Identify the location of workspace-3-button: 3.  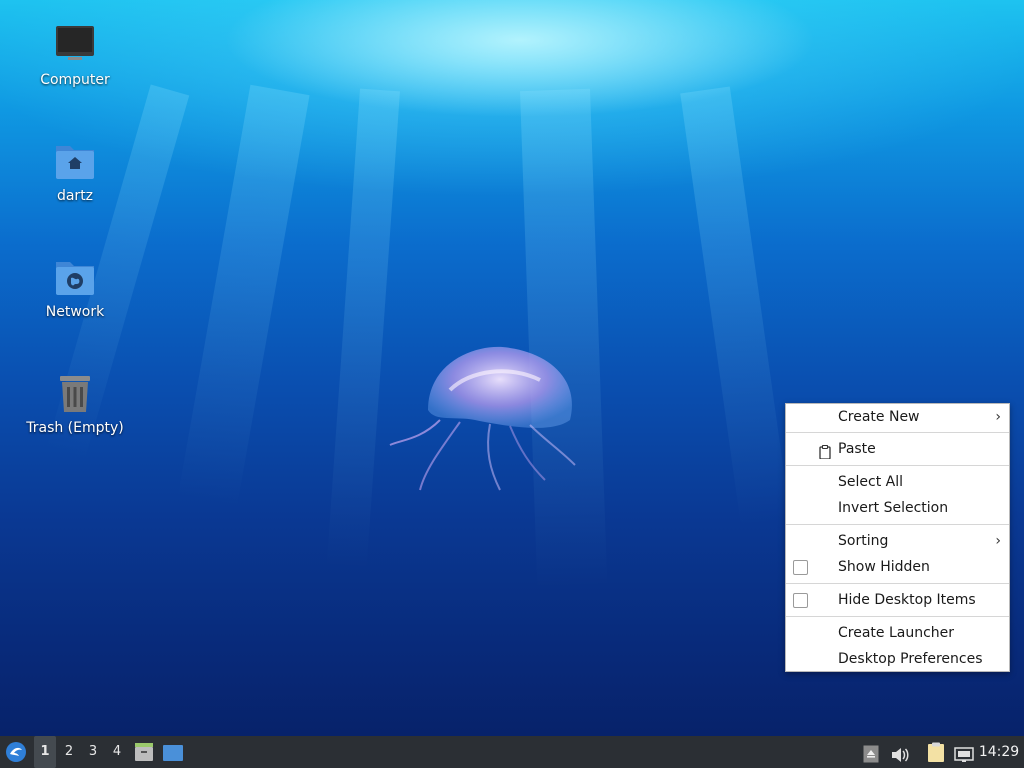
(93, 752).